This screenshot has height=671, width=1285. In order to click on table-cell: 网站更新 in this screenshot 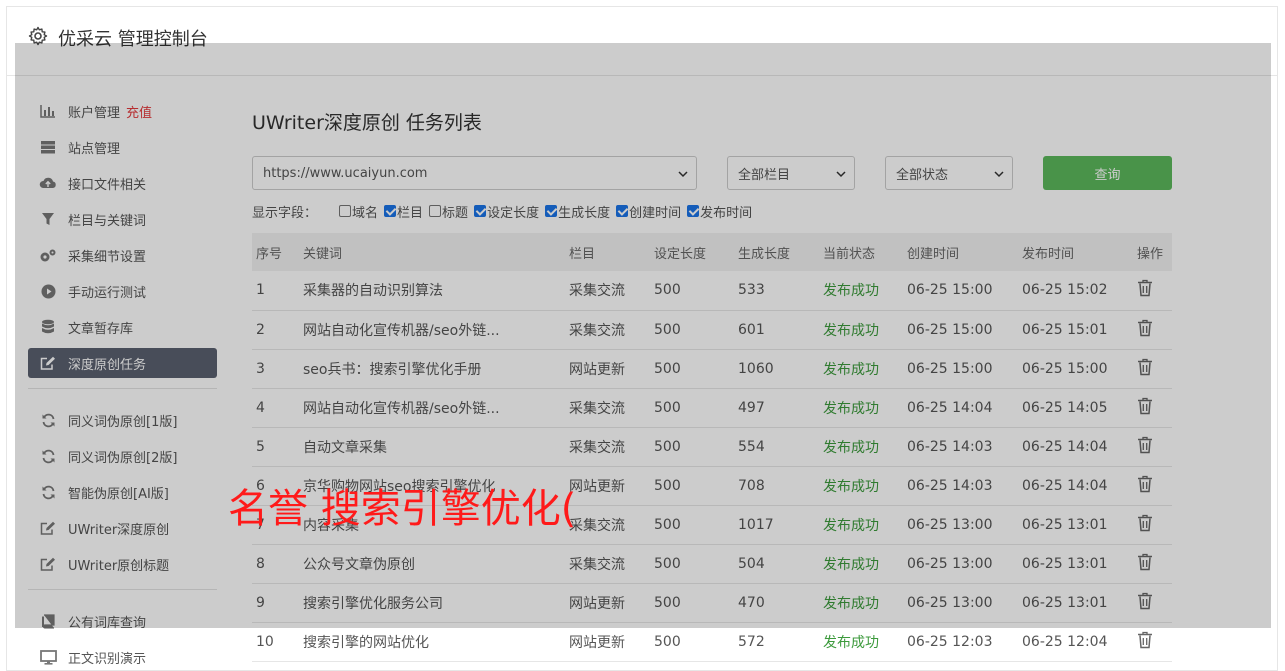, I will do `click(607, 603)`.